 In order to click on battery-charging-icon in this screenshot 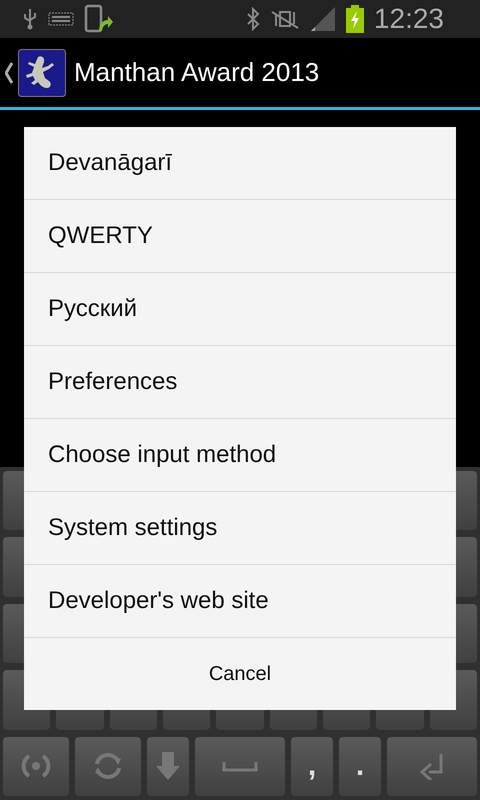, I will do `click(355, 19)`.